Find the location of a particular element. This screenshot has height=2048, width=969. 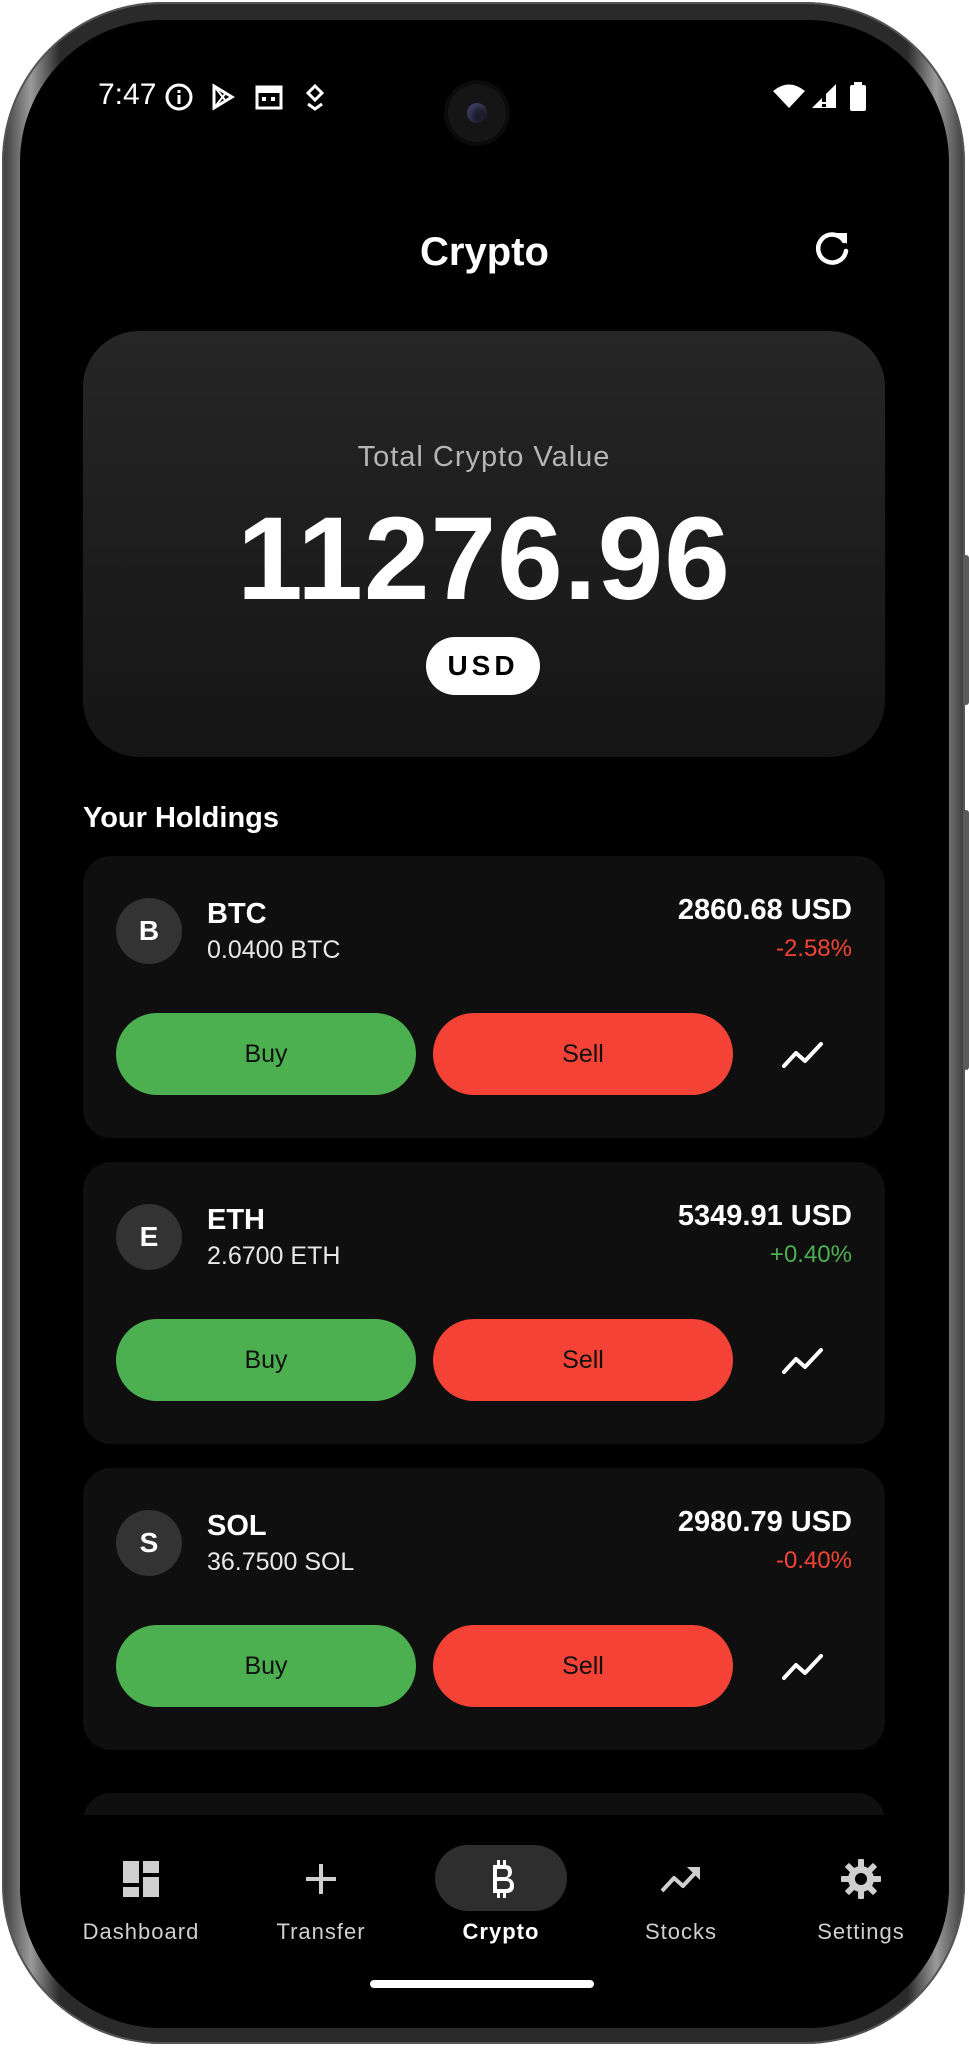

nav-item-stocks: Stocks is located at coordinates (681, 1879).